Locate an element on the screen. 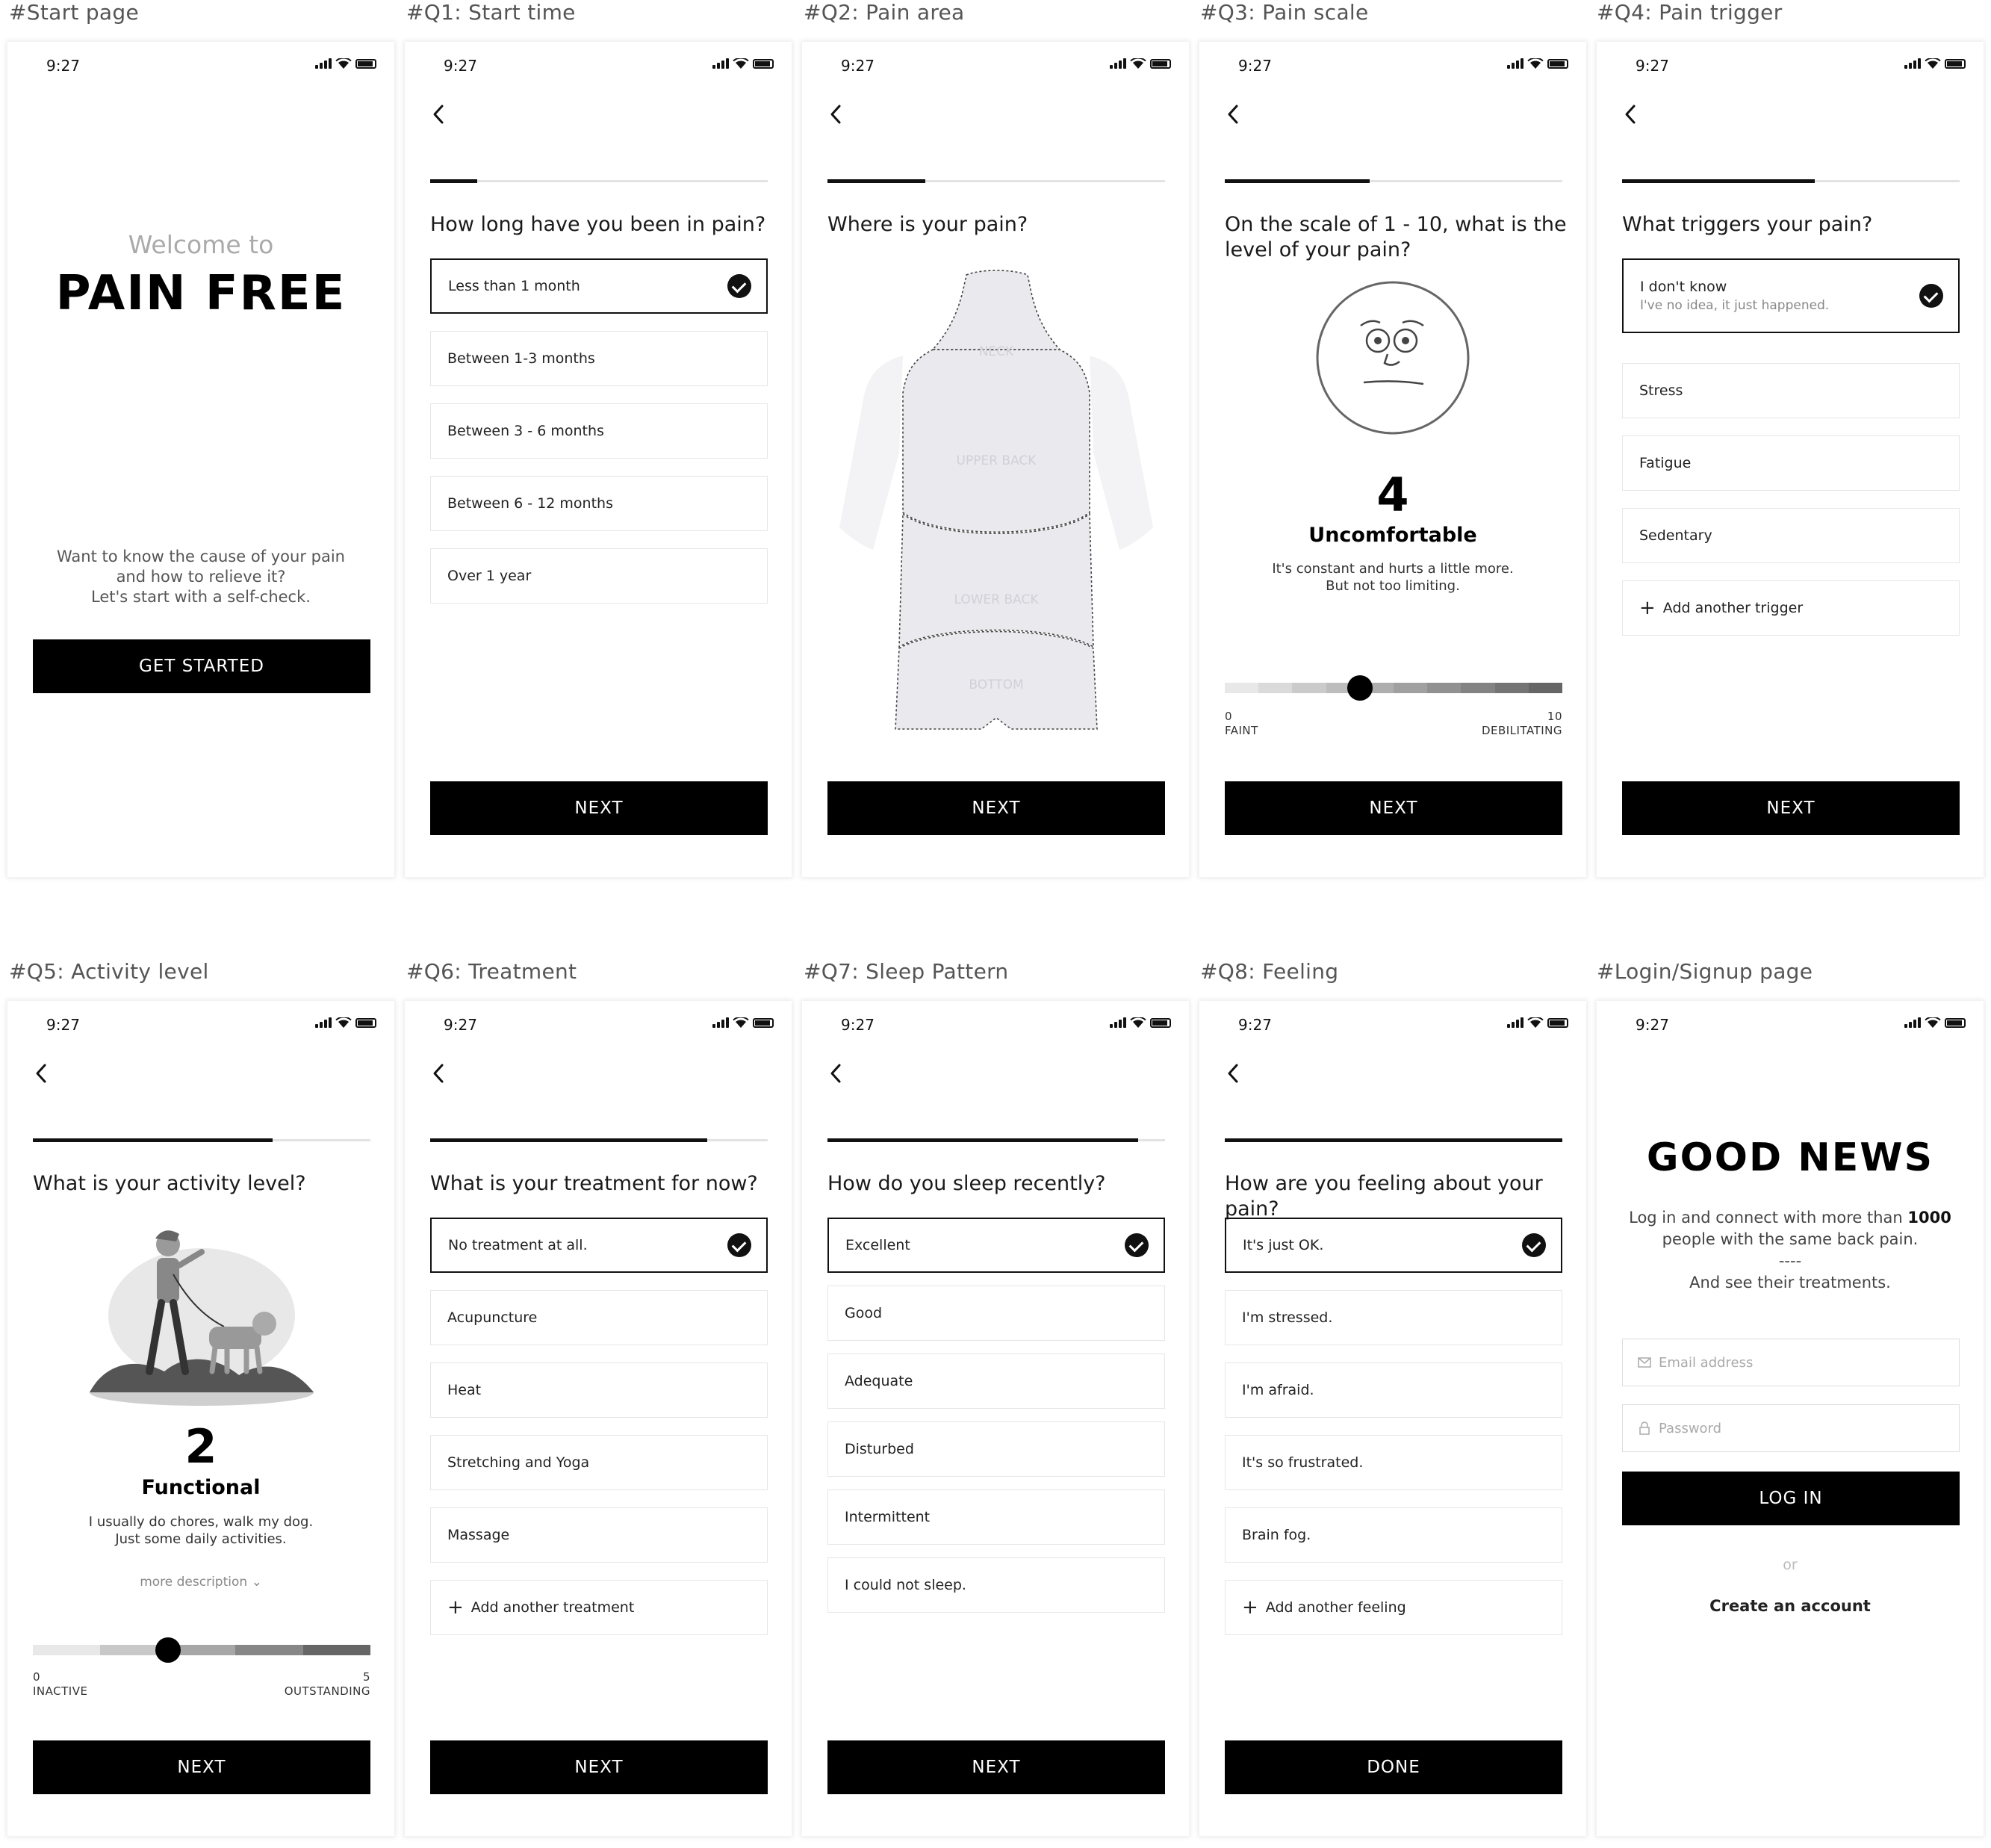 Image resolution: width=1991 pixels, height=1848 pixels. area-lower-back is located at coordinates (996, 580).